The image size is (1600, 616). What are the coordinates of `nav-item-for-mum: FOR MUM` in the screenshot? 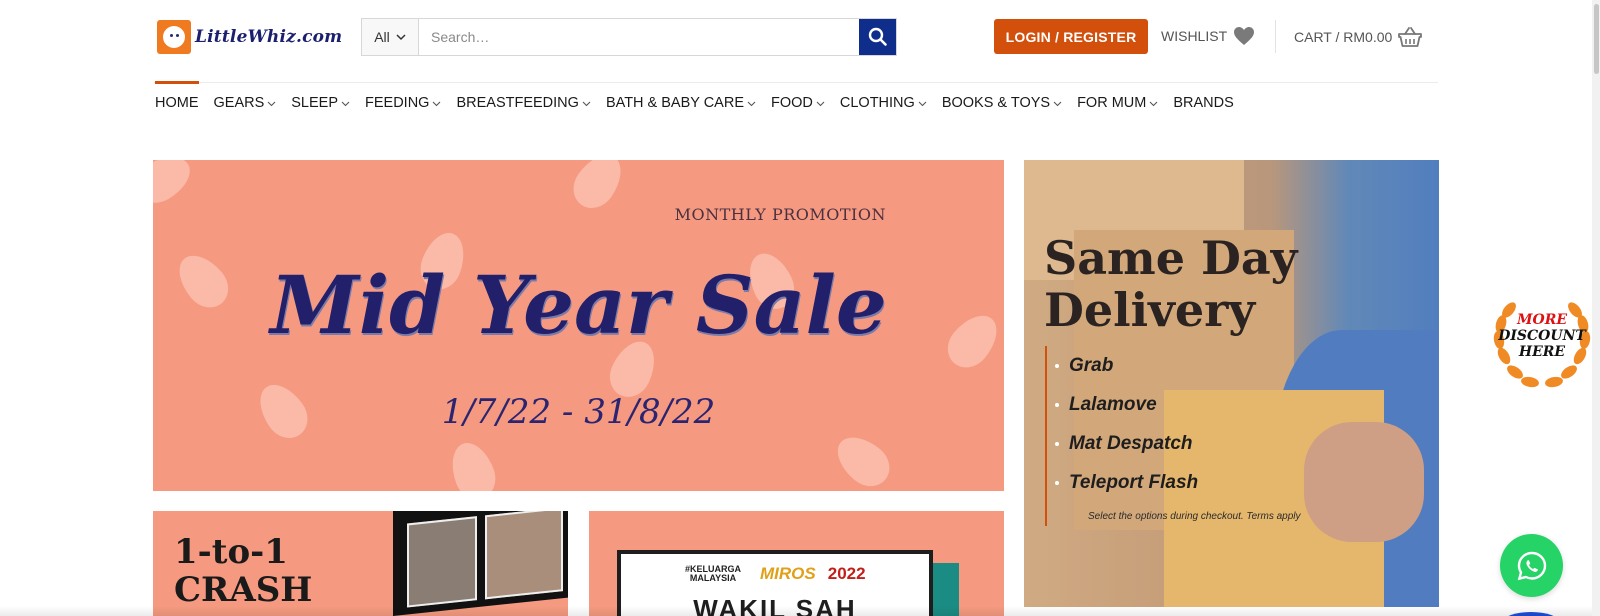 It's located at (1117, 103).